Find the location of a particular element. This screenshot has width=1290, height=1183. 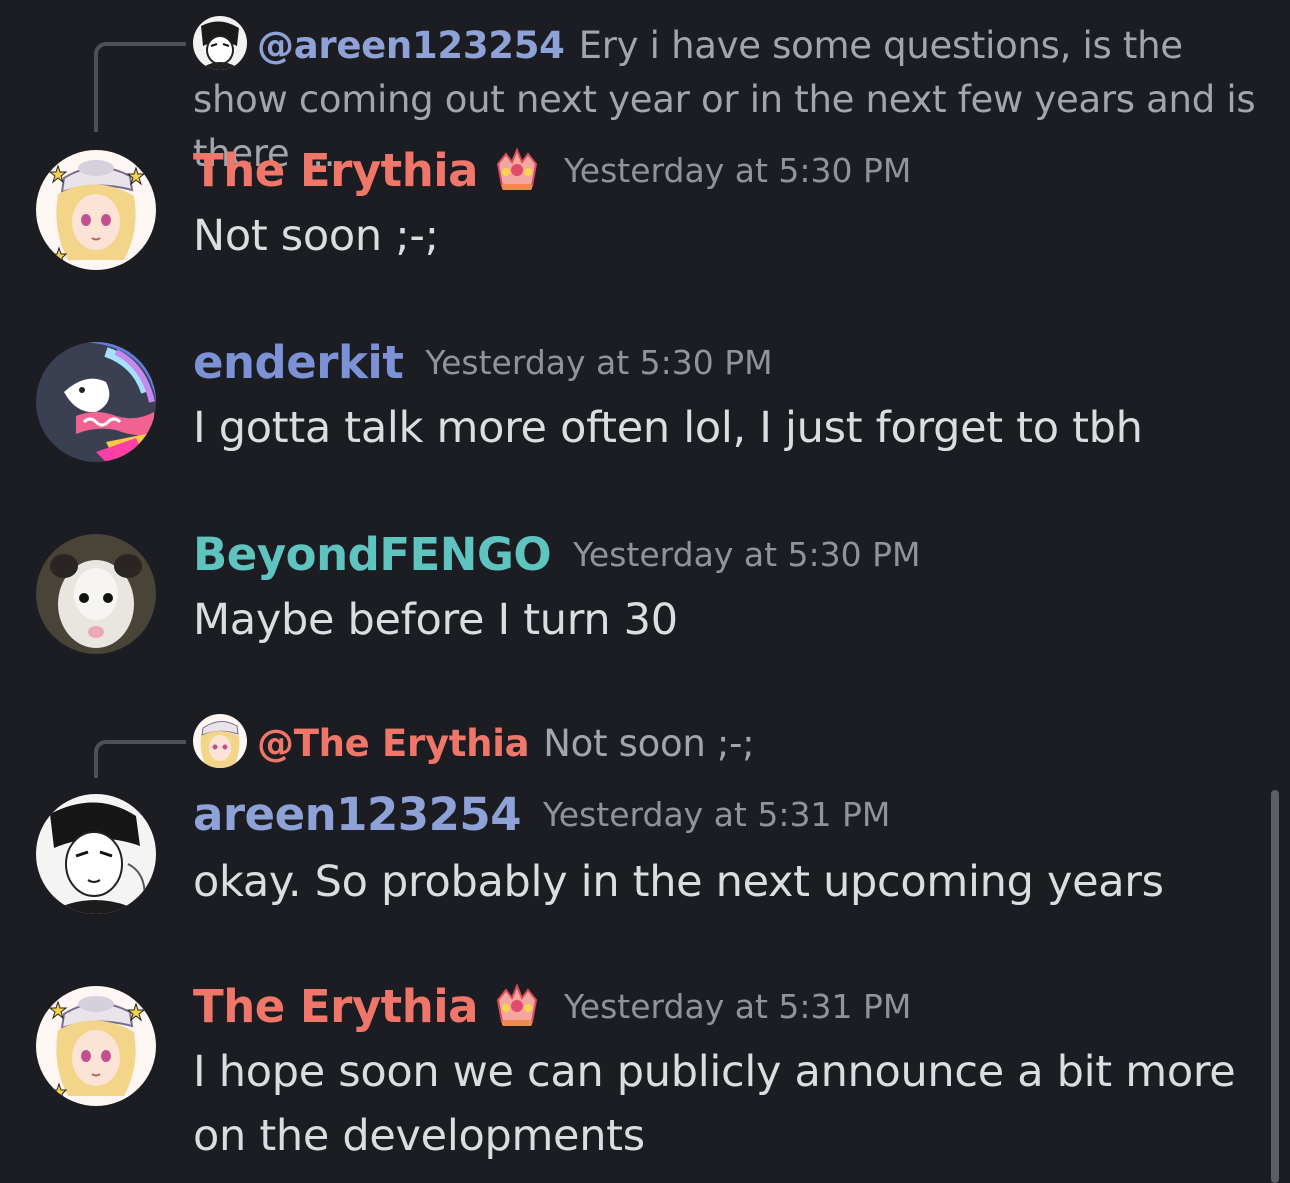

username: BeyondFENGO is located at coordinates (372, 554).